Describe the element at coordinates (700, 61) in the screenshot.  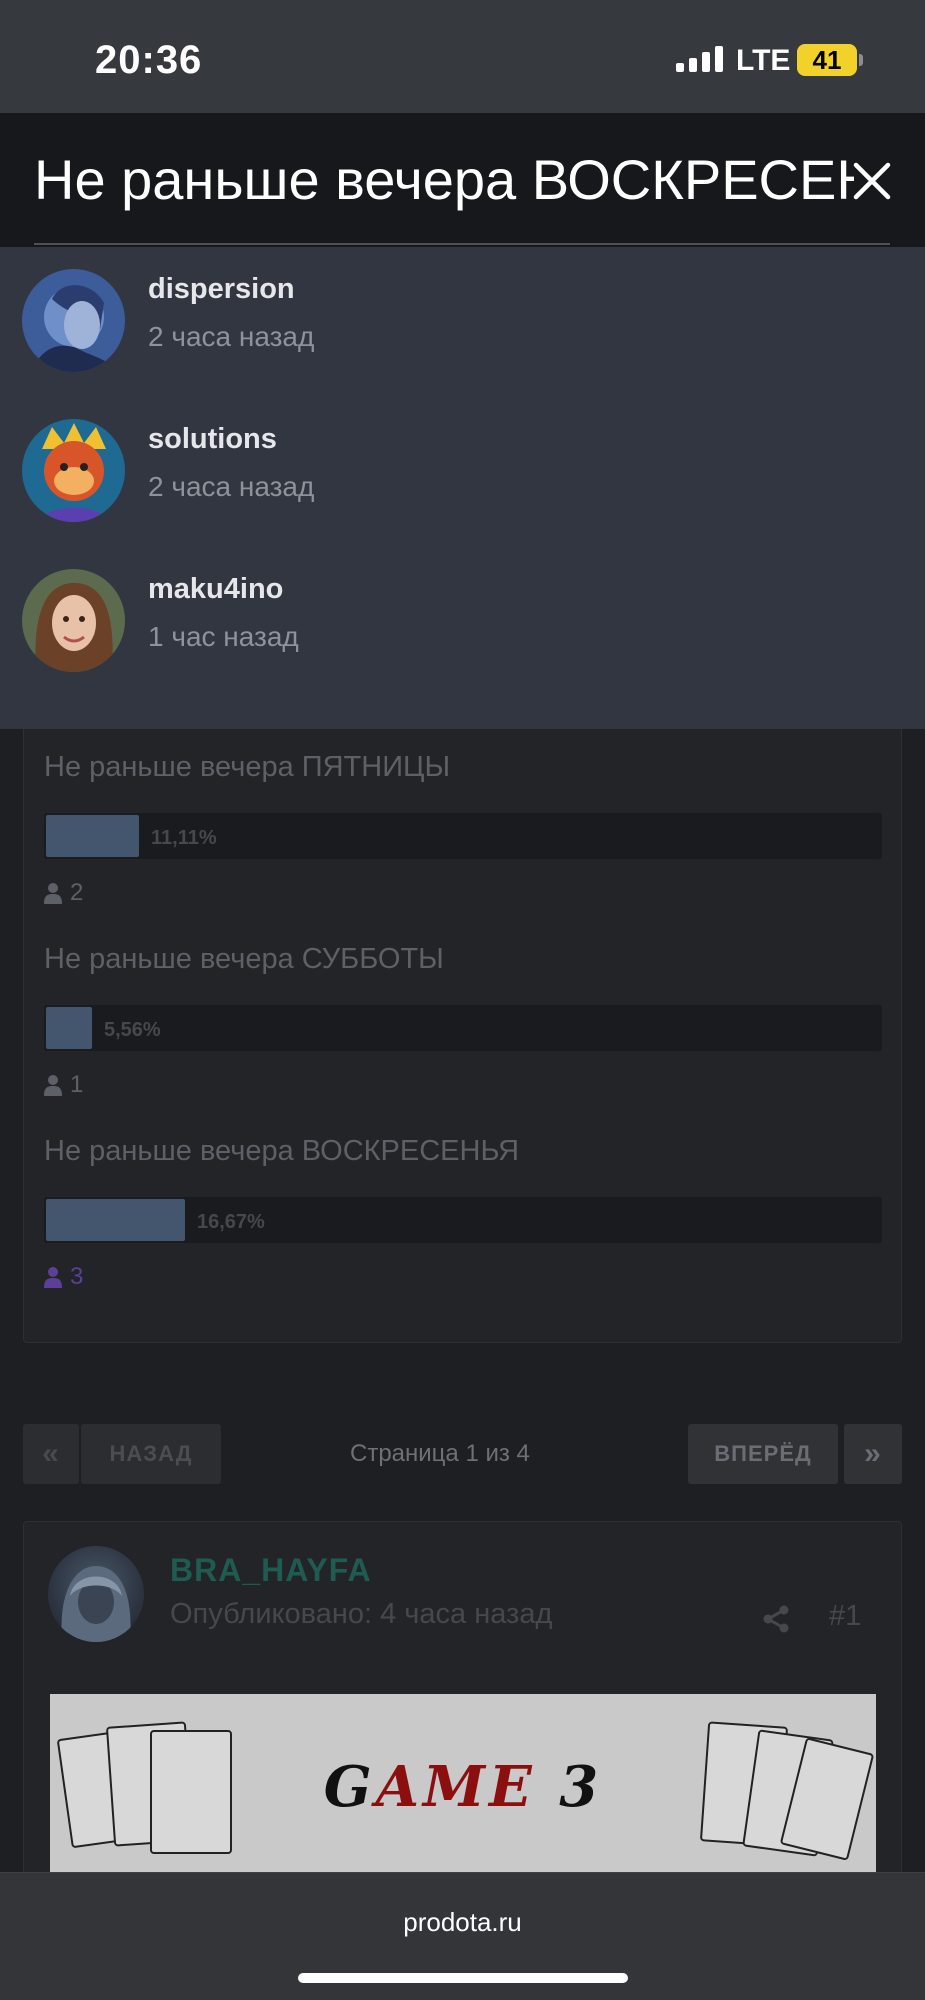
I see `signal-icon` at that location.